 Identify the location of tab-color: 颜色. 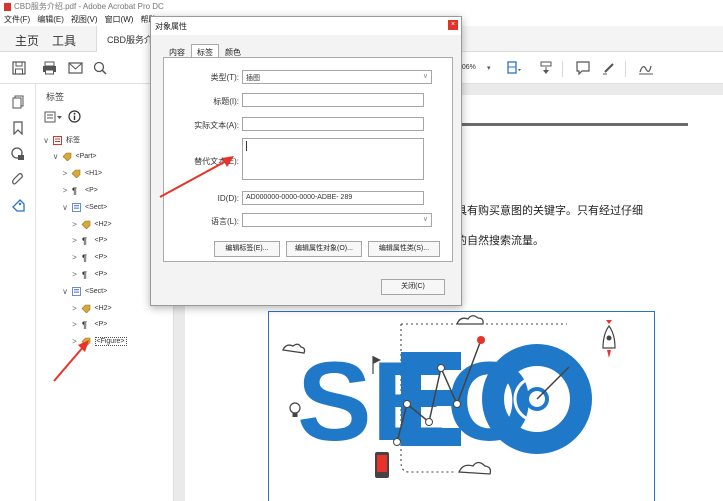
(233, 51).